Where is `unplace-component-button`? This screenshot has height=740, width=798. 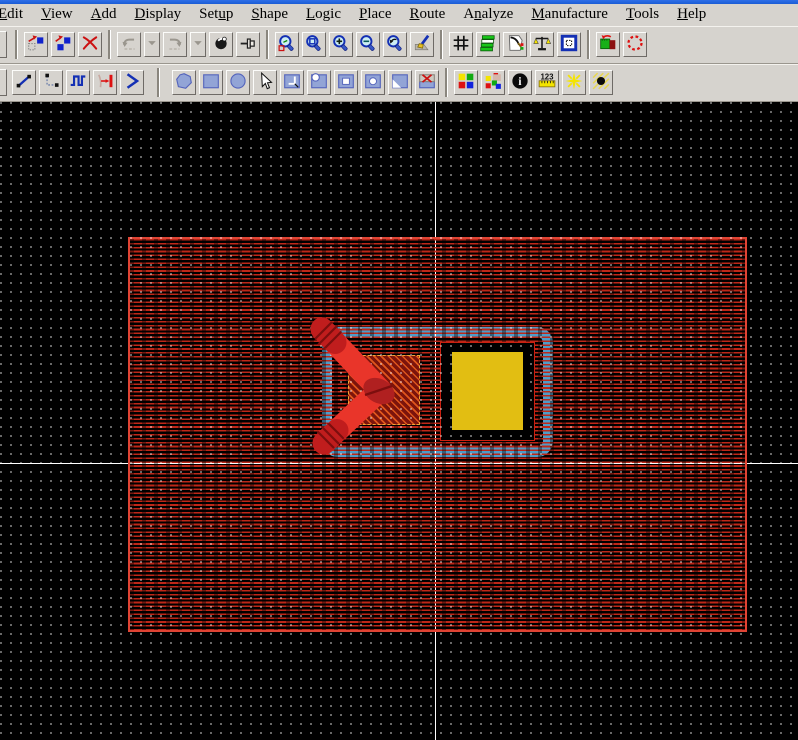 unplace-component-button is located at coordinates (635, 44).